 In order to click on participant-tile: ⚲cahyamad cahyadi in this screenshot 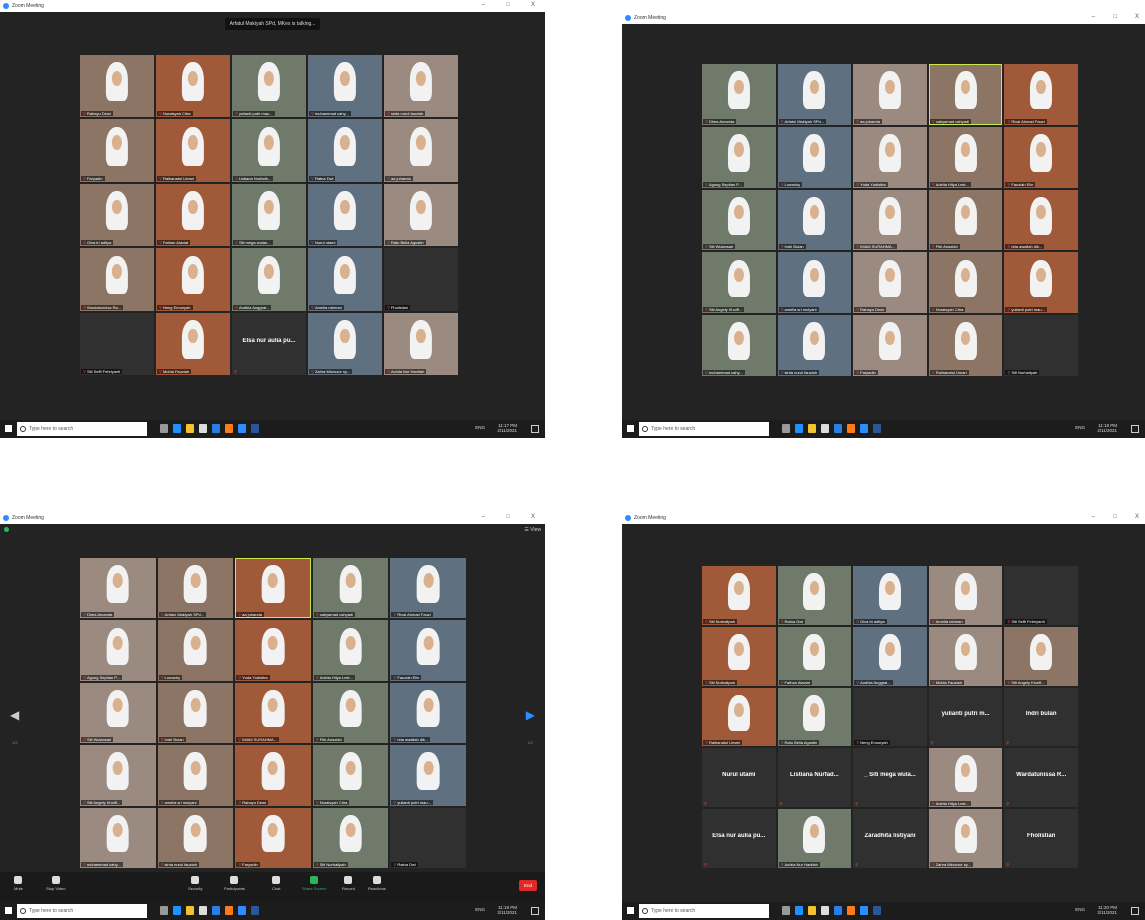, I will do `click(965, 94)`.